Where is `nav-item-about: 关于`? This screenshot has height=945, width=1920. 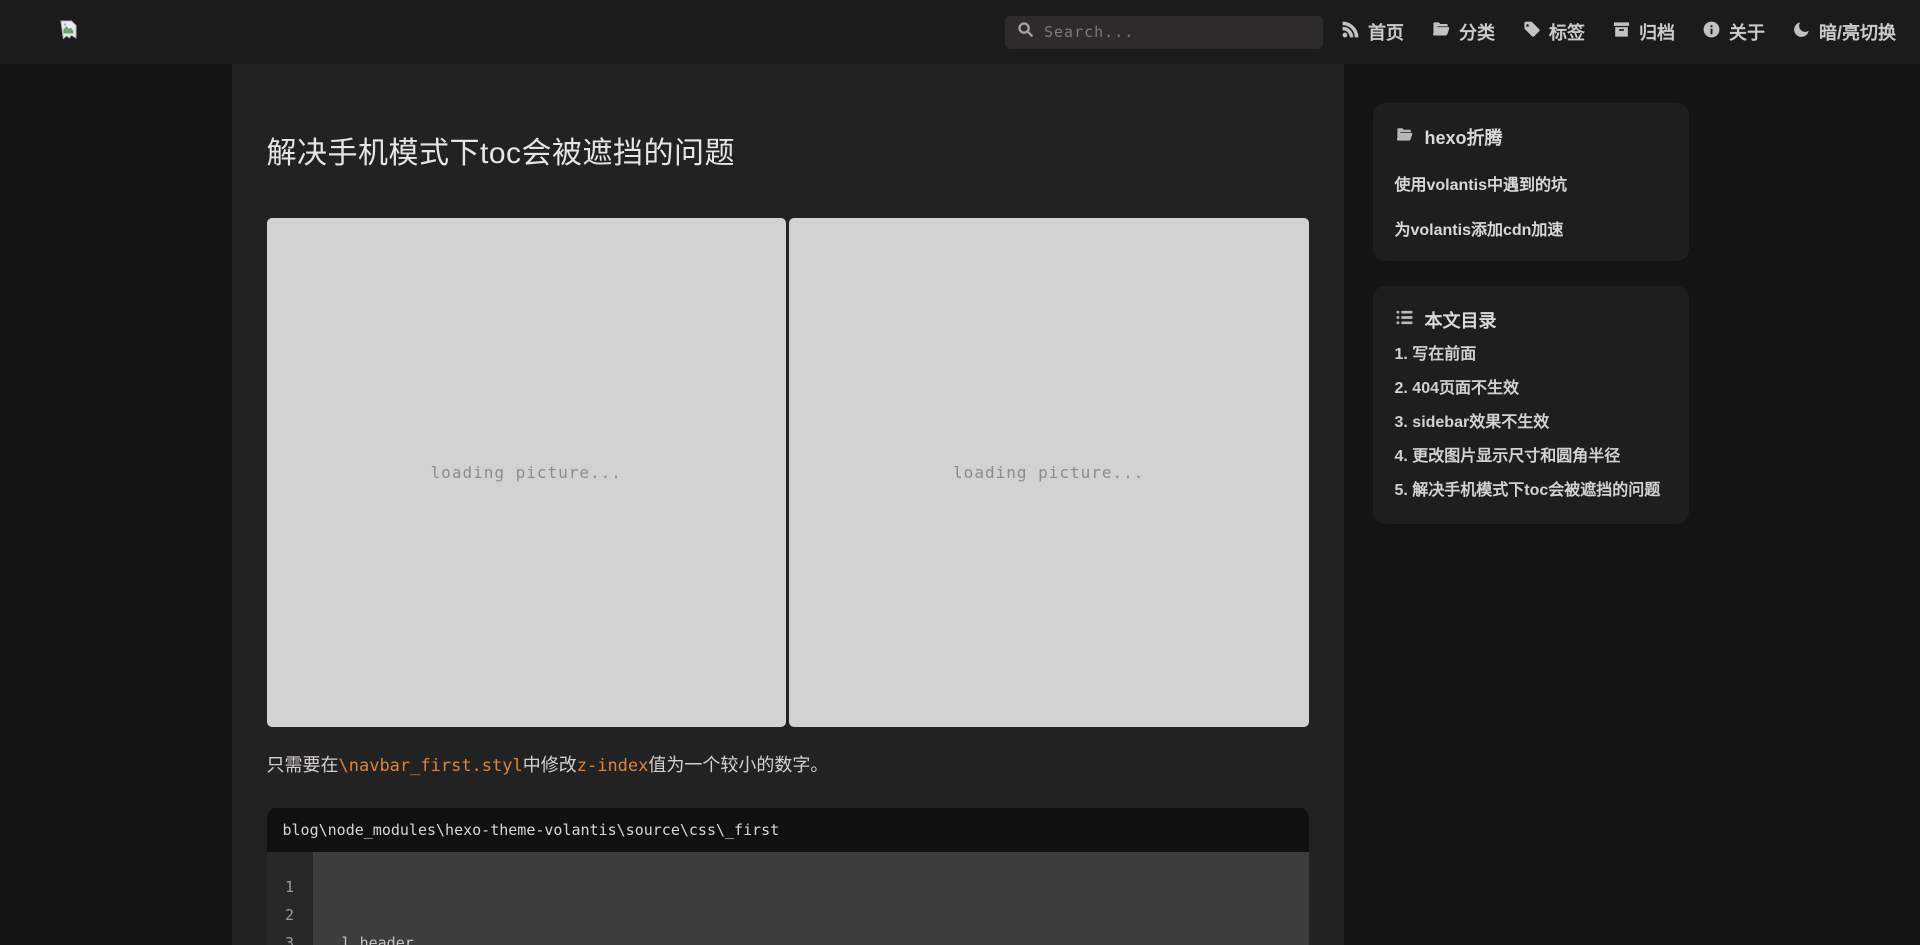 nav-item-about: 关于 is located at coordinates (1733, 32).